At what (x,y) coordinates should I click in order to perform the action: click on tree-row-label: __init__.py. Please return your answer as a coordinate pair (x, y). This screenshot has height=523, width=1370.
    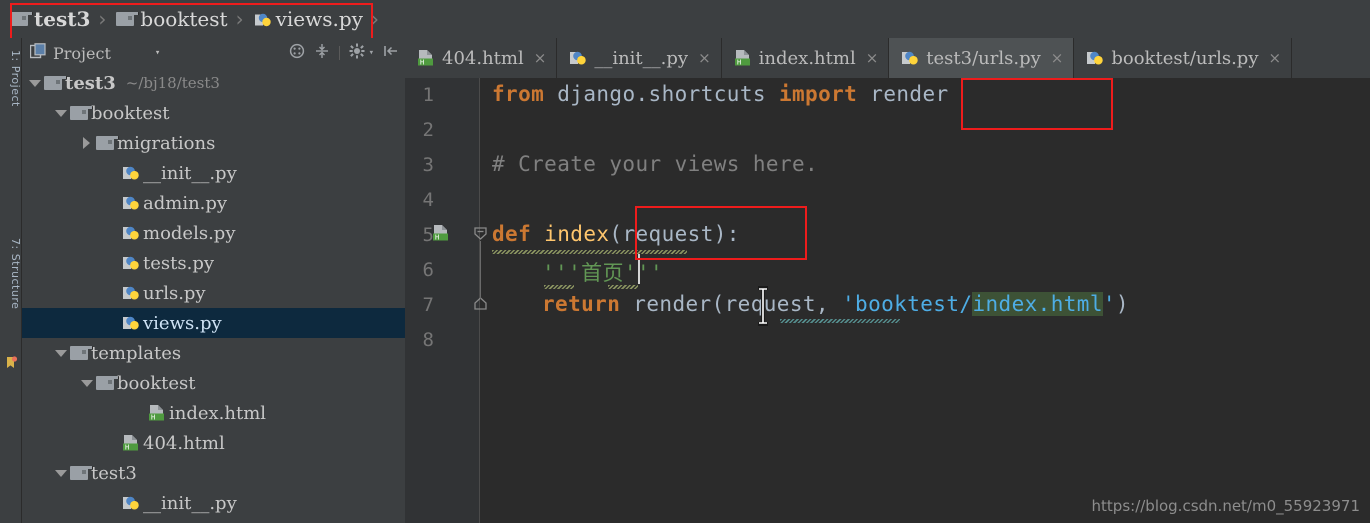
    Looking at the image, I should click on (190, 173).